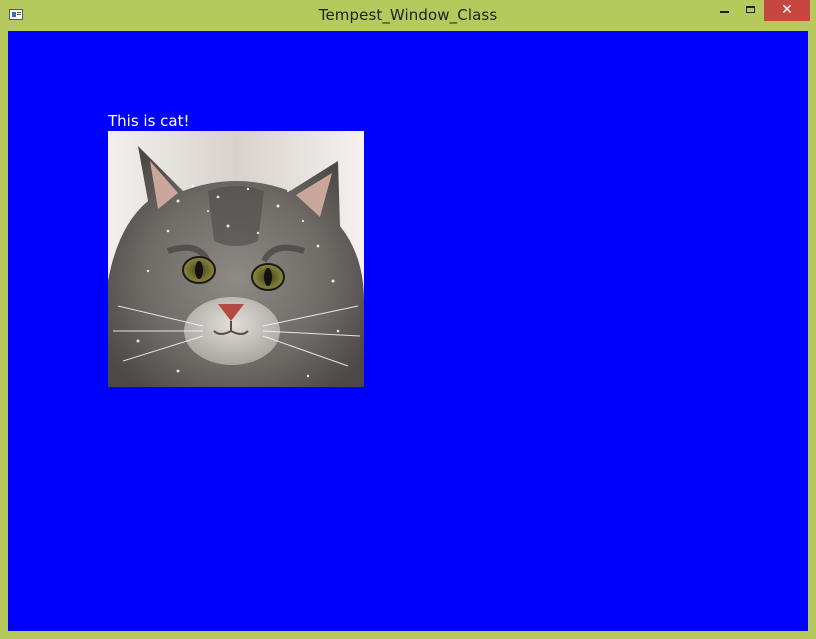  I want to click on minimize-button, so click(724, 10).